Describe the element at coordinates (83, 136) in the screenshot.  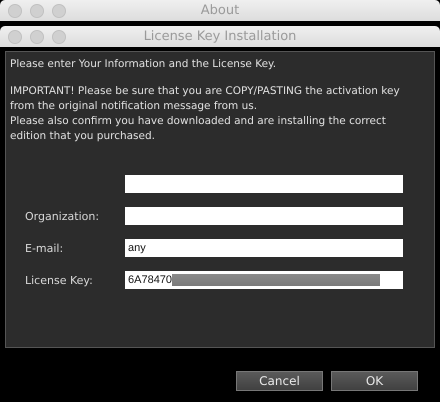
I see `notice-text: edition that you purchased.` at that location.